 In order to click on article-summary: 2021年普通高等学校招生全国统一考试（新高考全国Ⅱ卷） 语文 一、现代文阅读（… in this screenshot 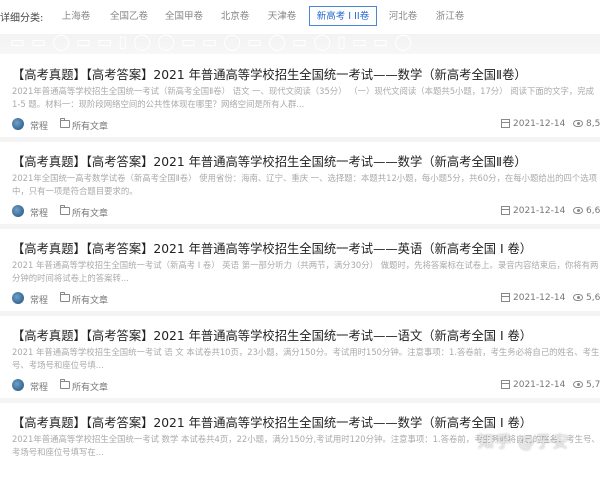, I will do `click(303, 97)`.